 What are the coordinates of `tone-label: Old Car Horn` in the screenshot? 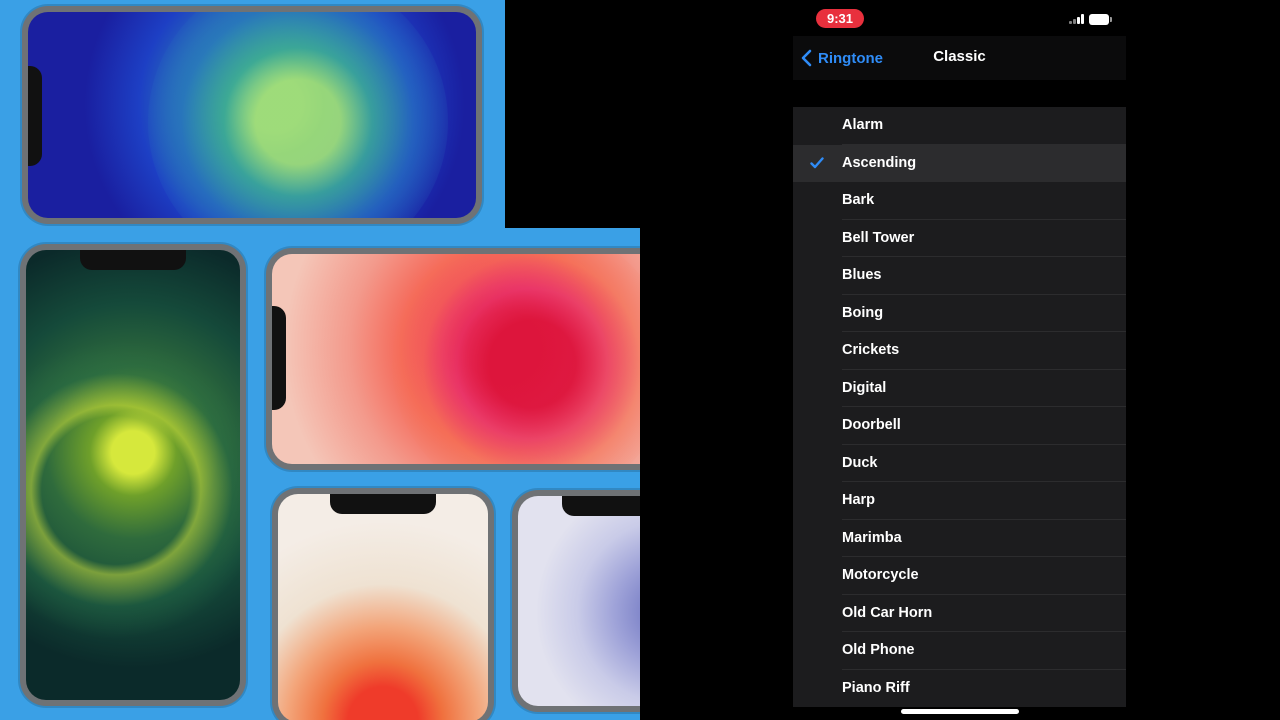 It's located at (887, 612).